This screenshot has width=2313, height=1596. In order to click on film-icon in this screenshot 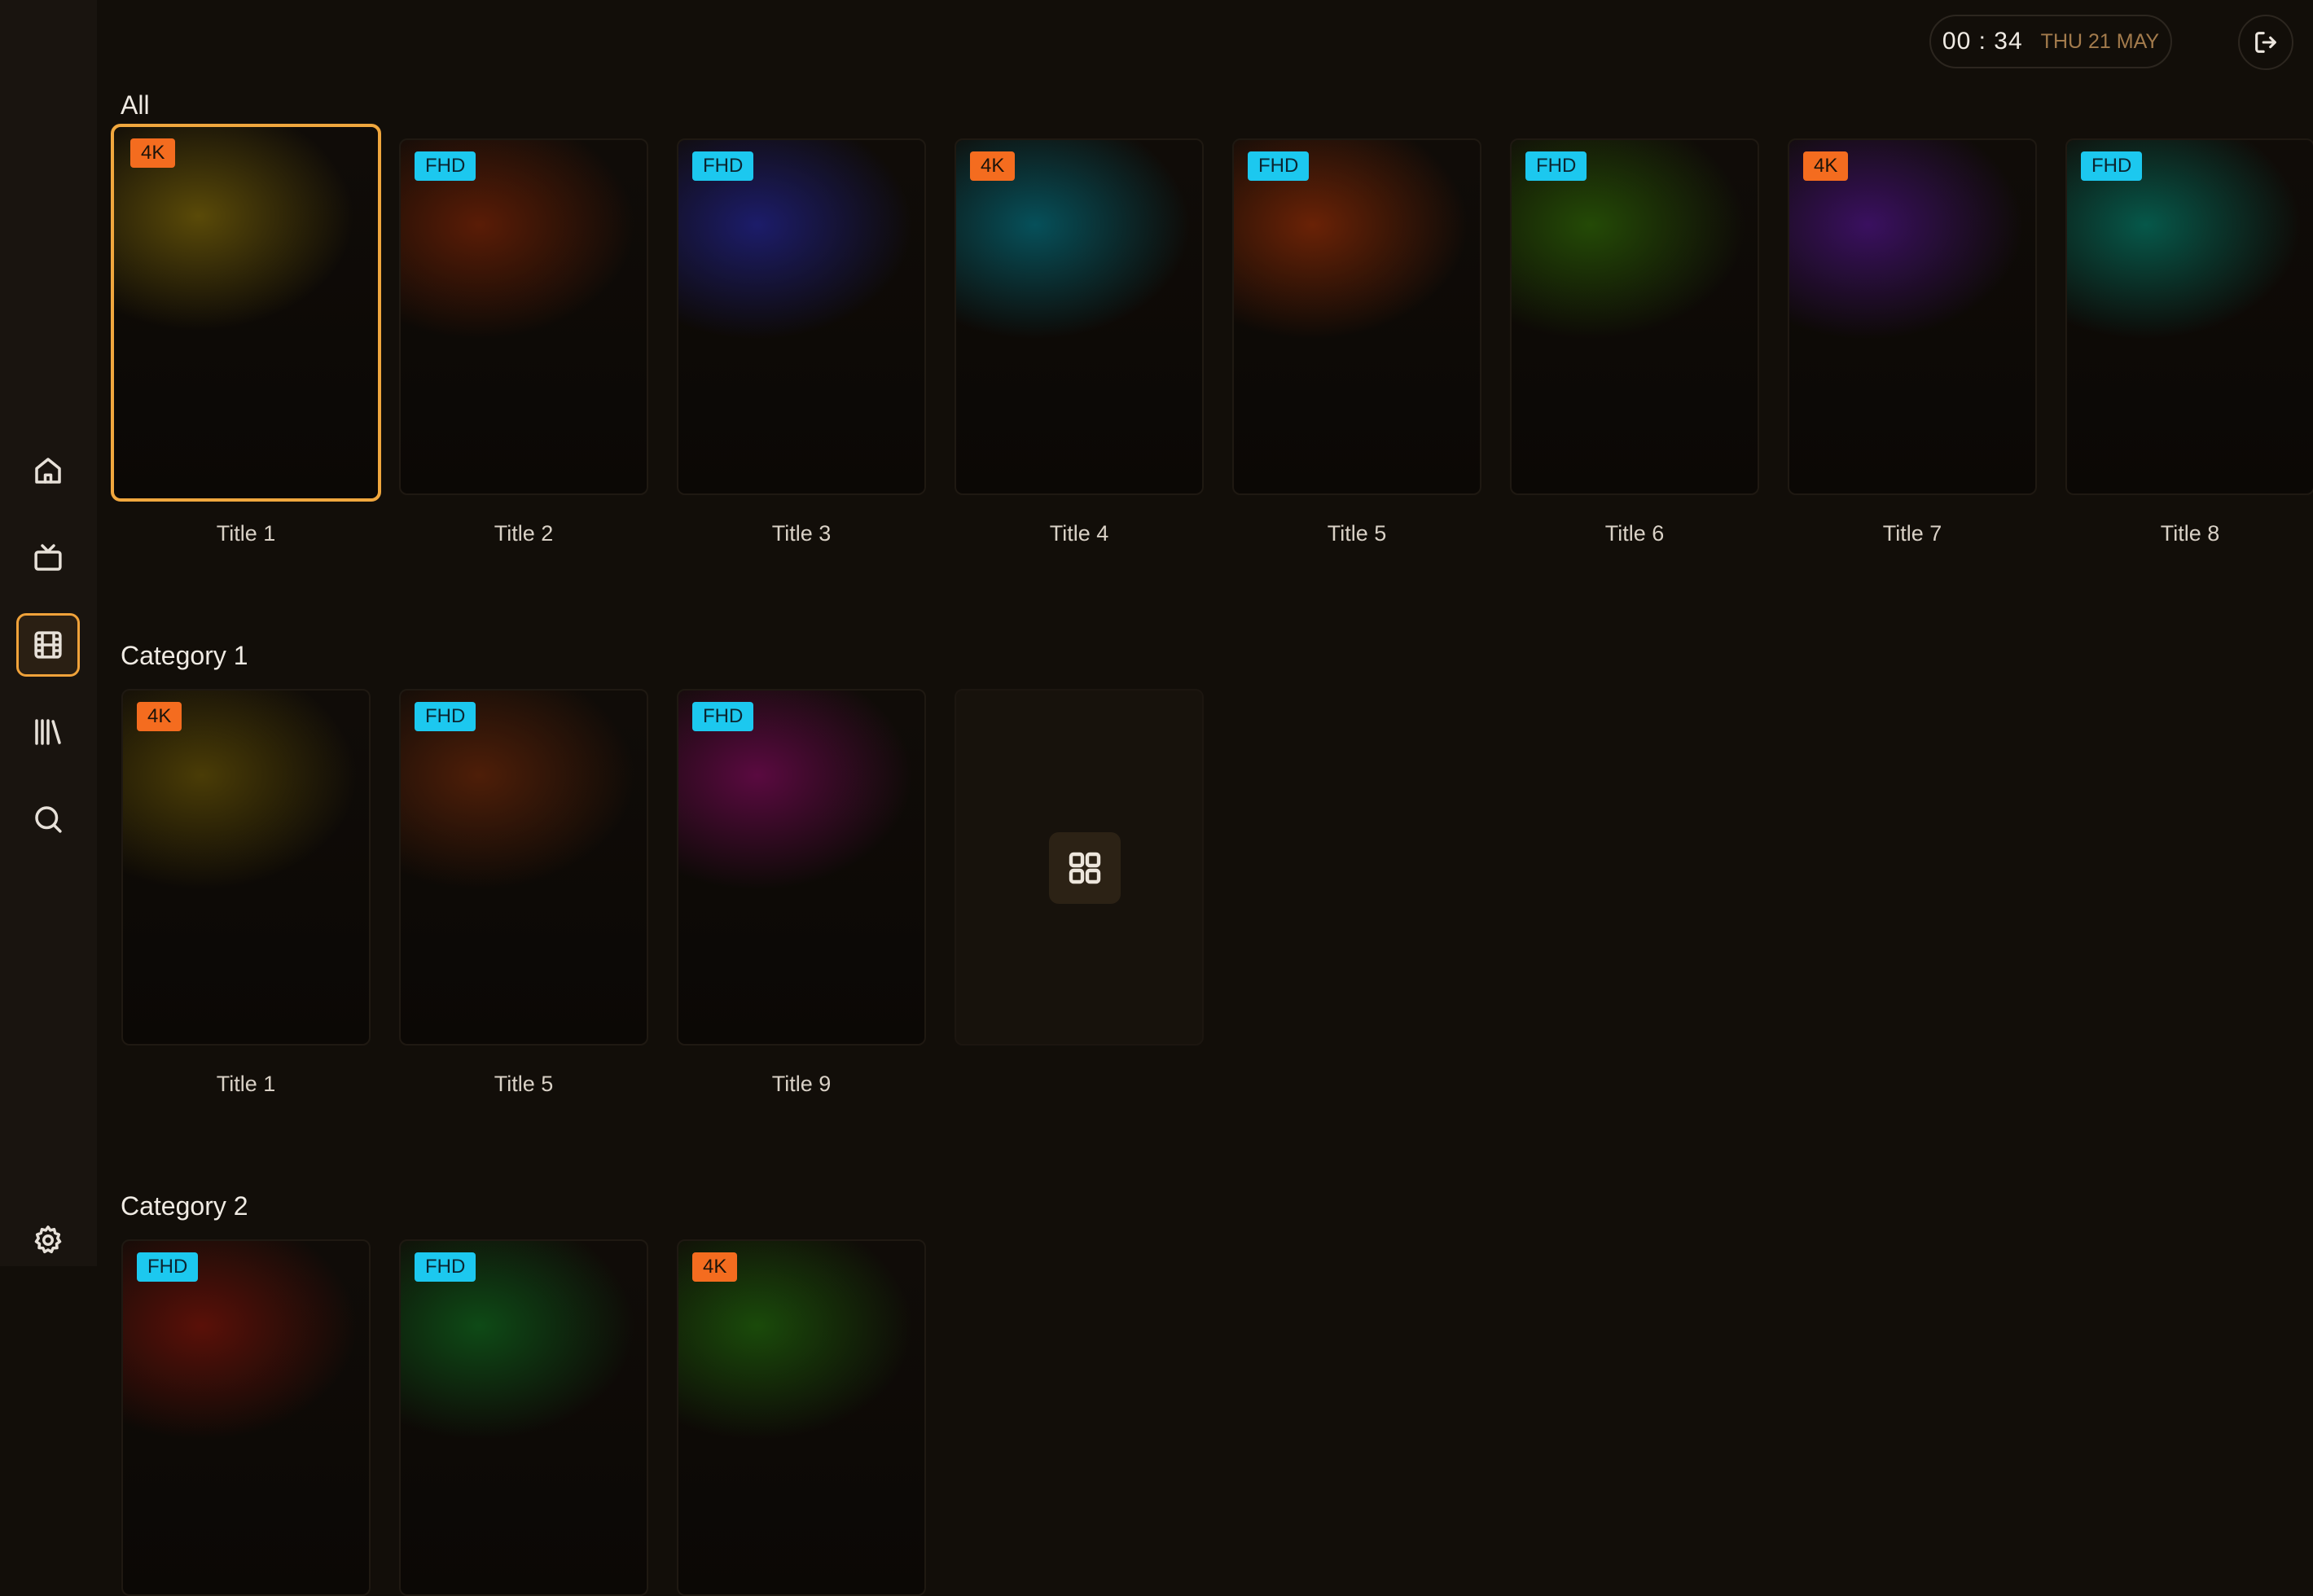, I will do `click(48, 645)`.